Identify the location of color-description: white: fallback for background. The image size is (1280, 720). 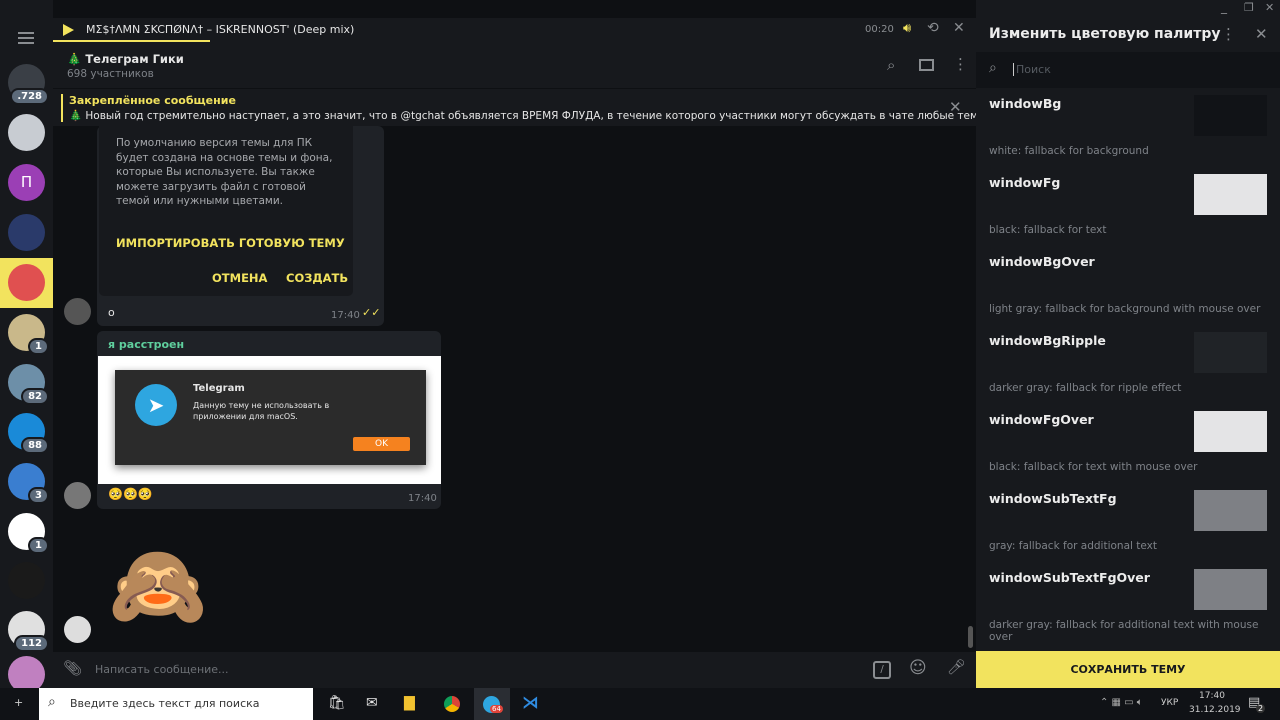
(1069, 151).